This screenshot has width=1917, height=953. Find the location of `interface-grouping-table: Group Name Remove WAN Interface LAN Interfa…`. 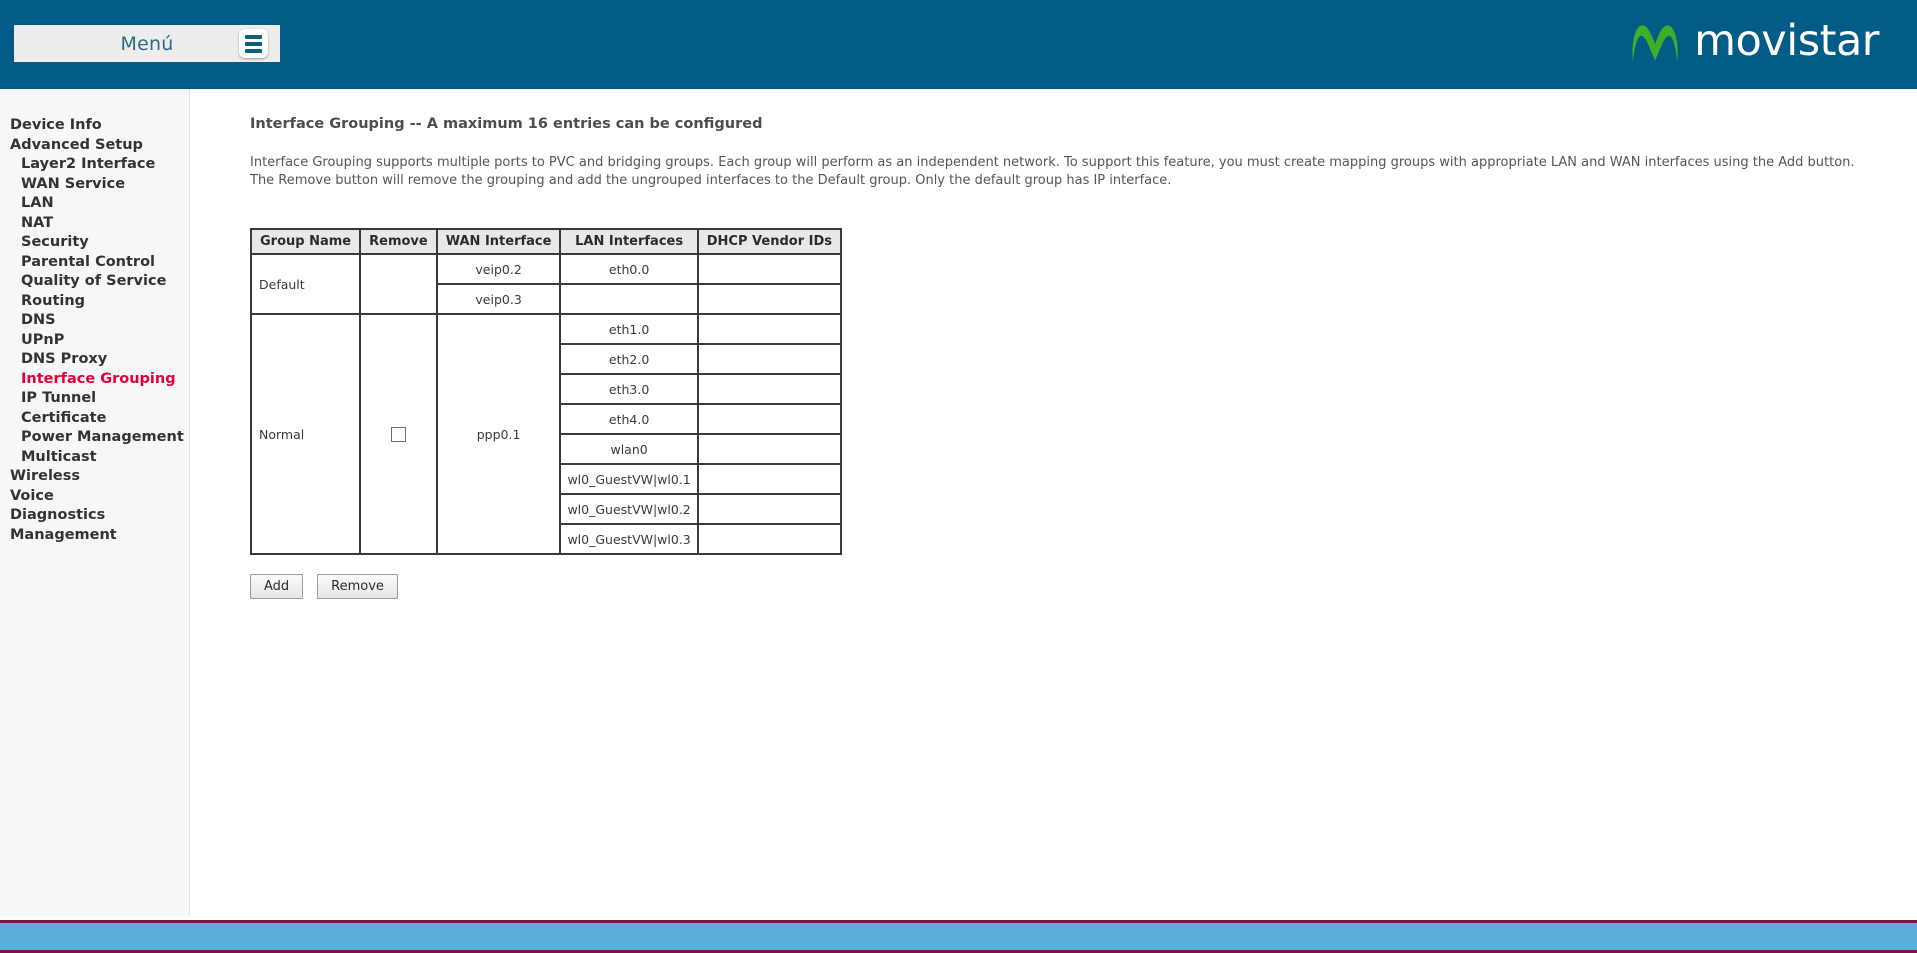

interface-grouping-table: Group Name Remove WAN Interface LAN Interfa… is located at coordinates (546, 391).